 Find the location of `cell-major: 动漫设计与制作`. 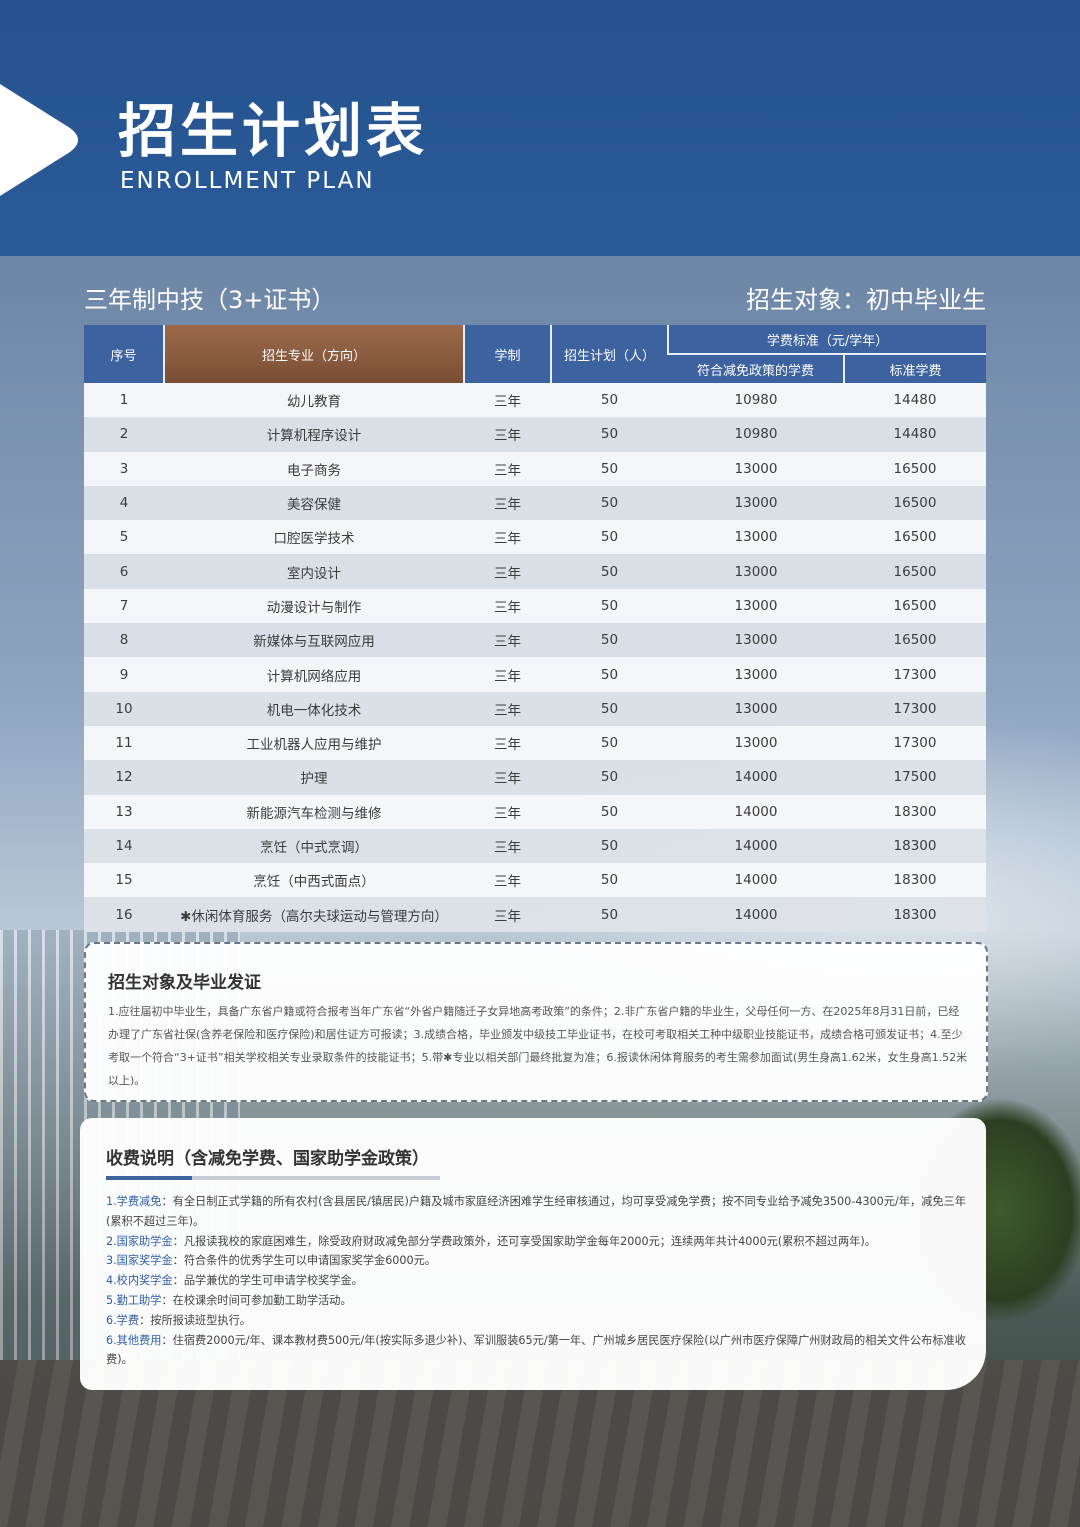

cell-major: 动漫设计与制作 is located at coordinates (314, 606).